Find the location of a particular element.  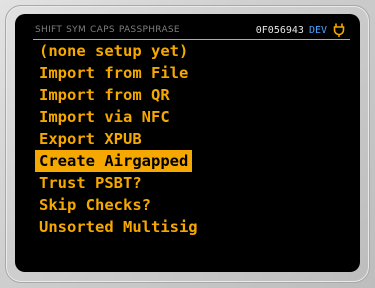

menu-item-none-setup: (none setup yet) is located at coordinates (194, 51).